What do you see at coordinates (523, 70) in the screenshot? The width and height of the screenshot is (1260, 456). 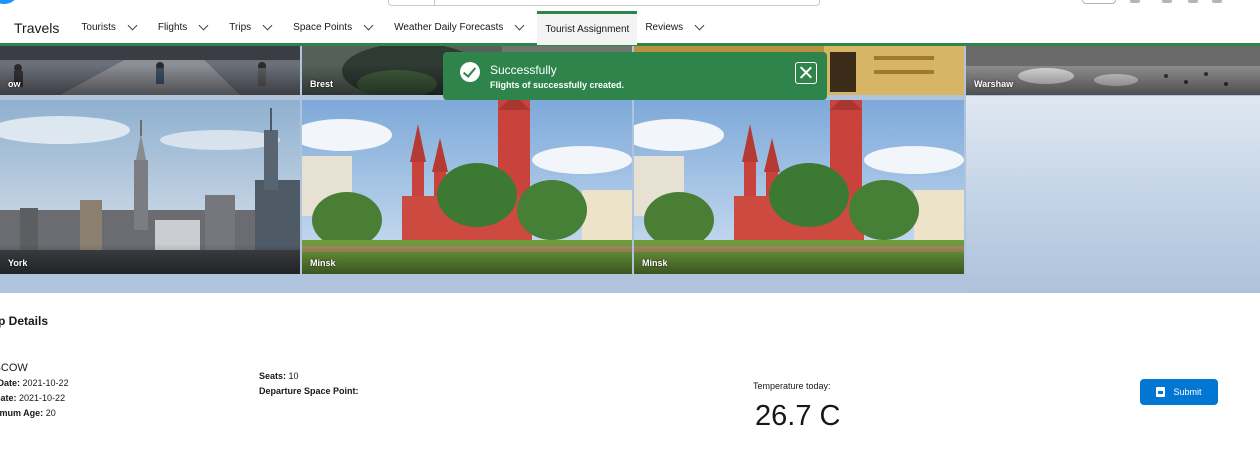 I see `toast-title: Successfully` at bounding box center [523, 70].